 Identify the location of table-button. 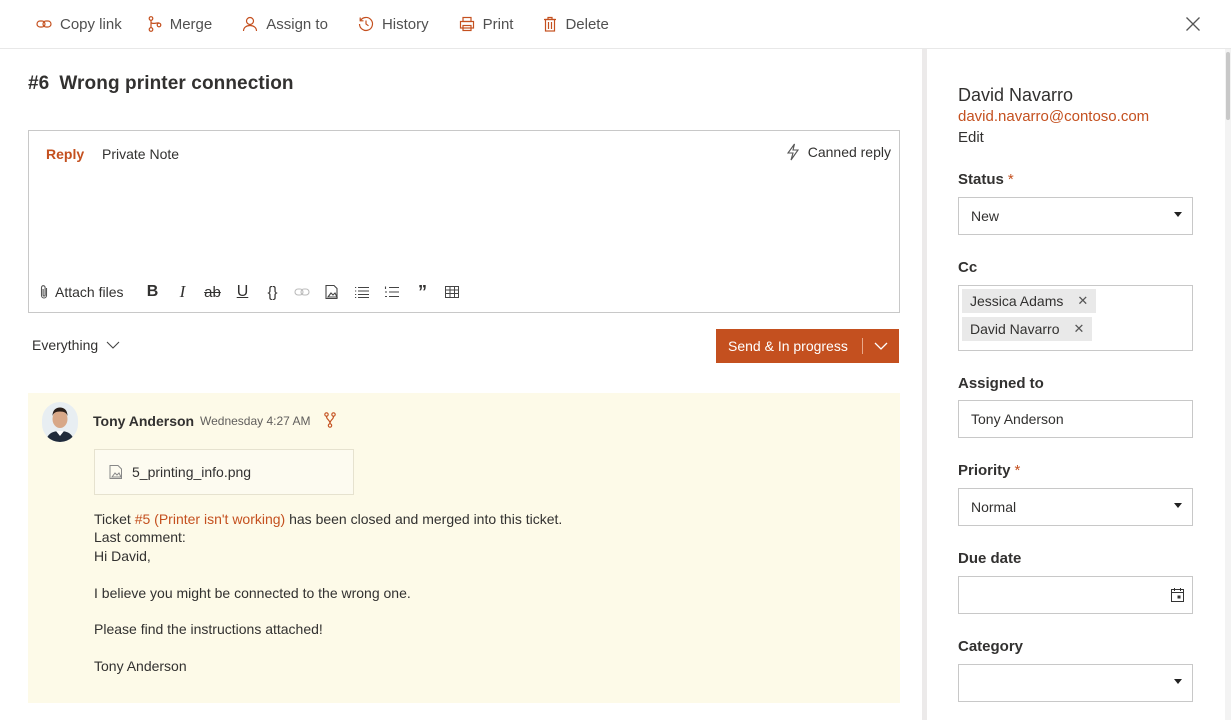
(452, 292).